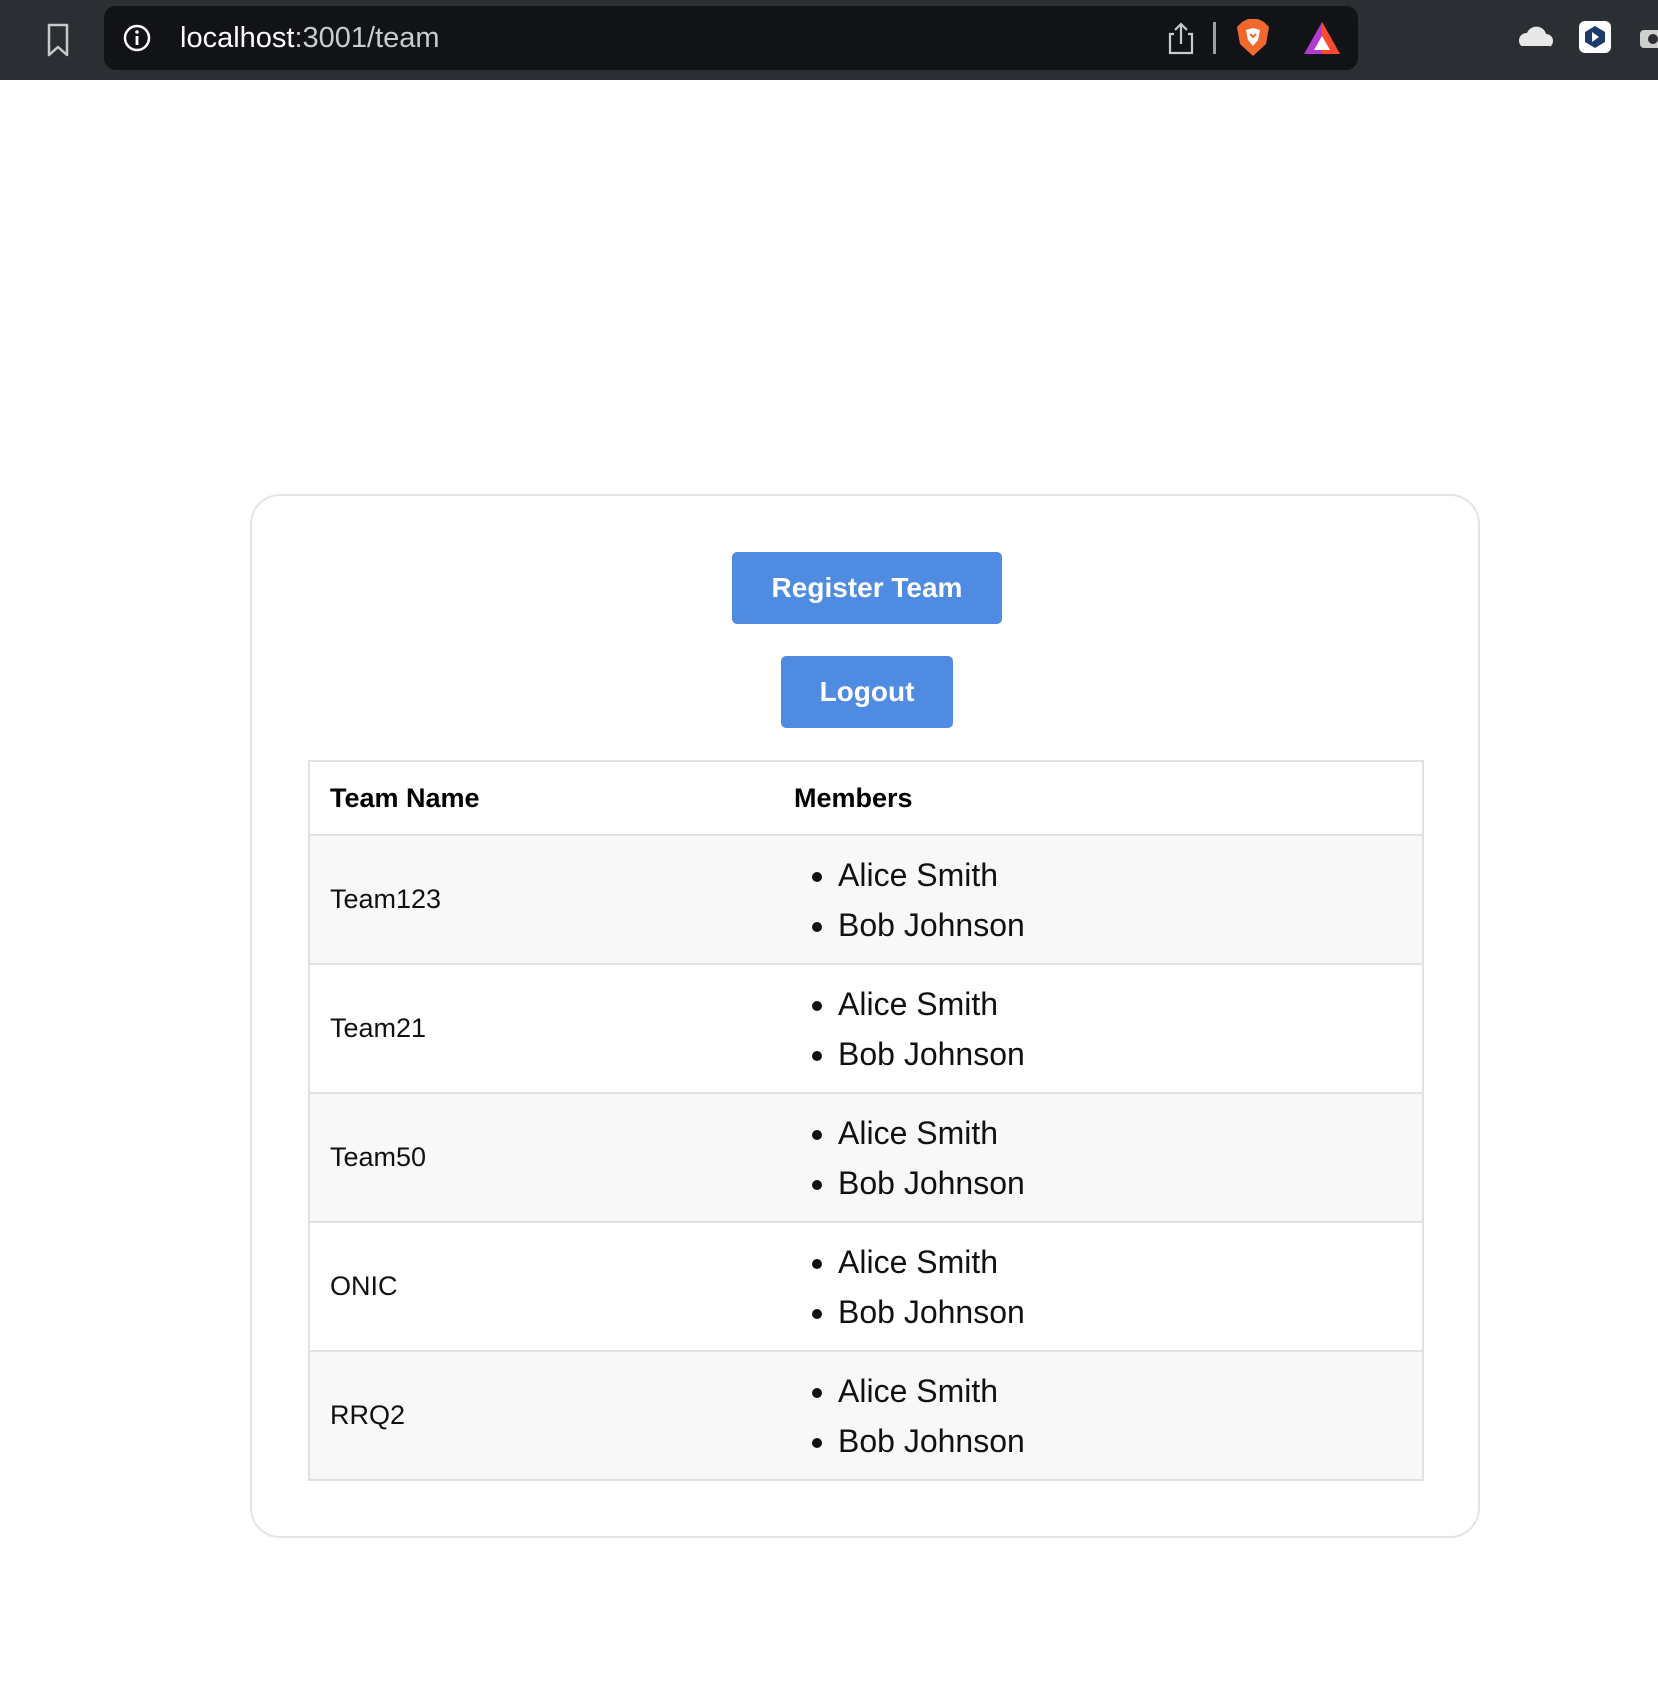 The image size is (1658, 1686). I want to click on team-name-cell: Team21, so click(541, 1028).